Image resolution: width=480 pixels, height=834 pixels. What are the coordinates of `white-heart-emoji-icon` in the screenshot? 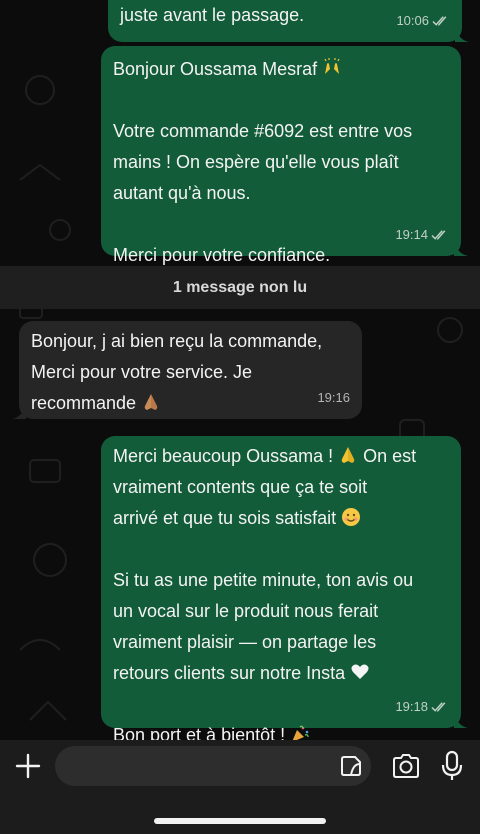 It's located at (360, 671).